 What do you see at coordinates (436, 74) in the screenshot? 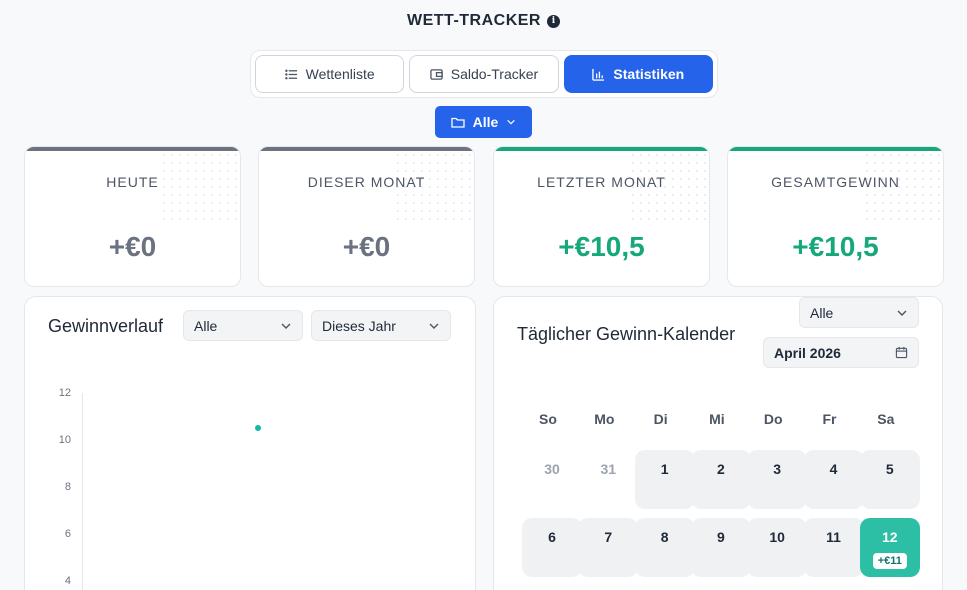
I see `wallet-icon` at bounding box center [436, 74].